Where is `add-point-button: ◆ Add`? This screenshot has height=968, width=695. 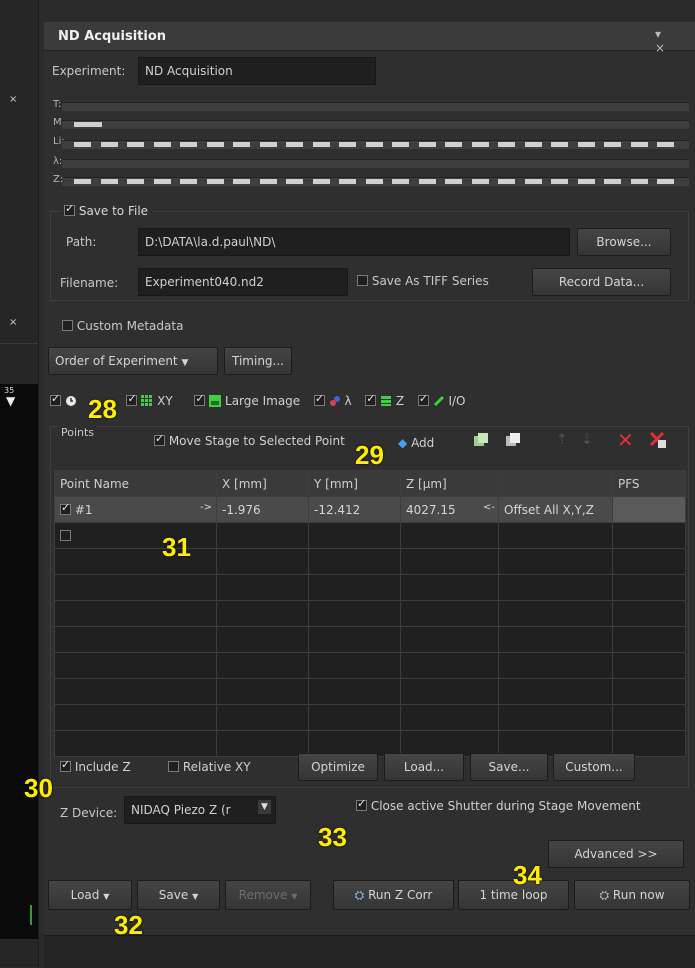
add-point-button: ◆ Add is located at coordinates (416, 443).